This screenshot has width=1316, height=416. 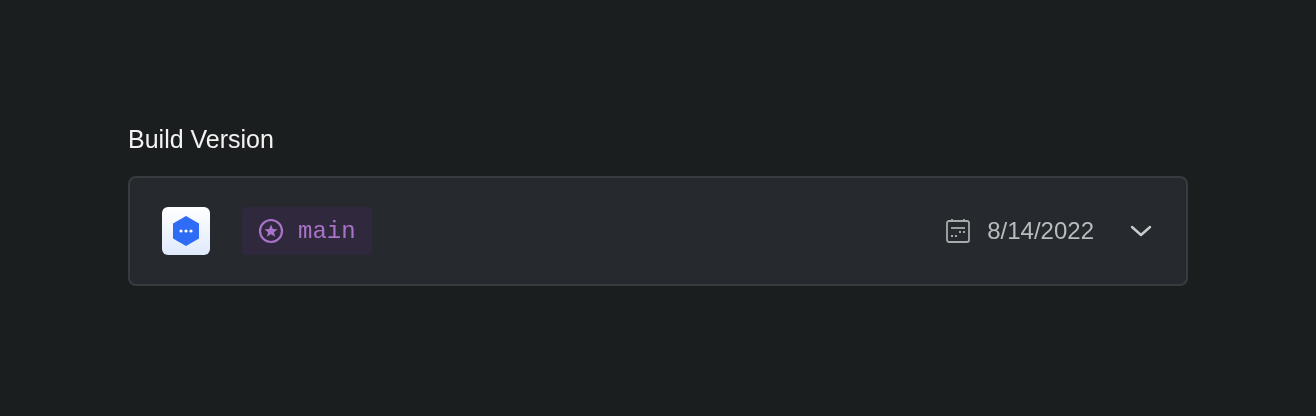 I want to click on app-icon, so click(x=186, y=231).